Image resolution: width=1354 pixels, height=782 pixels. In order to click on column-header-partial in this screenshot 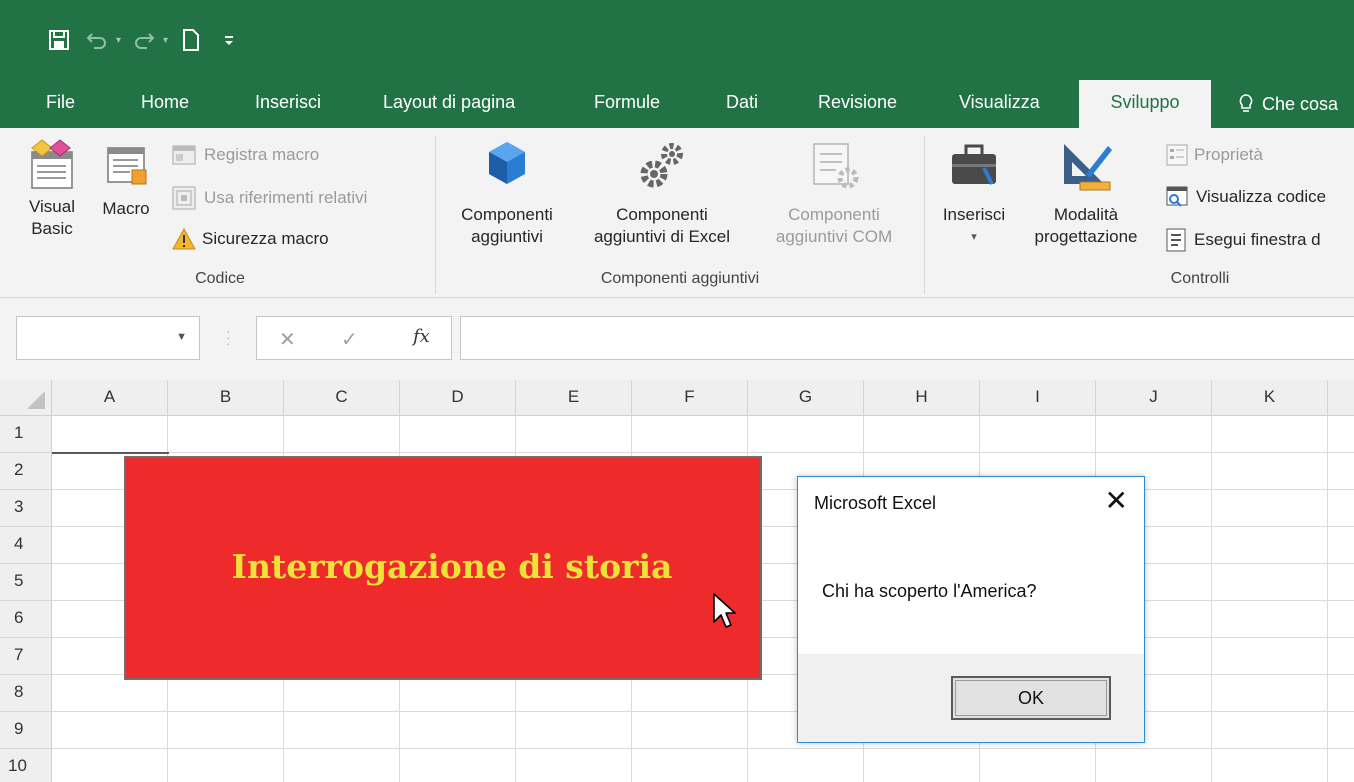, I will do `click(1341, 398)`.